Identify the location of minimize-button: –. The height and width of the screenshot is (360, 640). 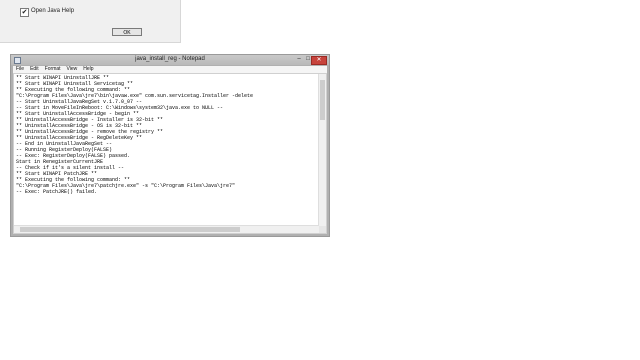
(299, 59).